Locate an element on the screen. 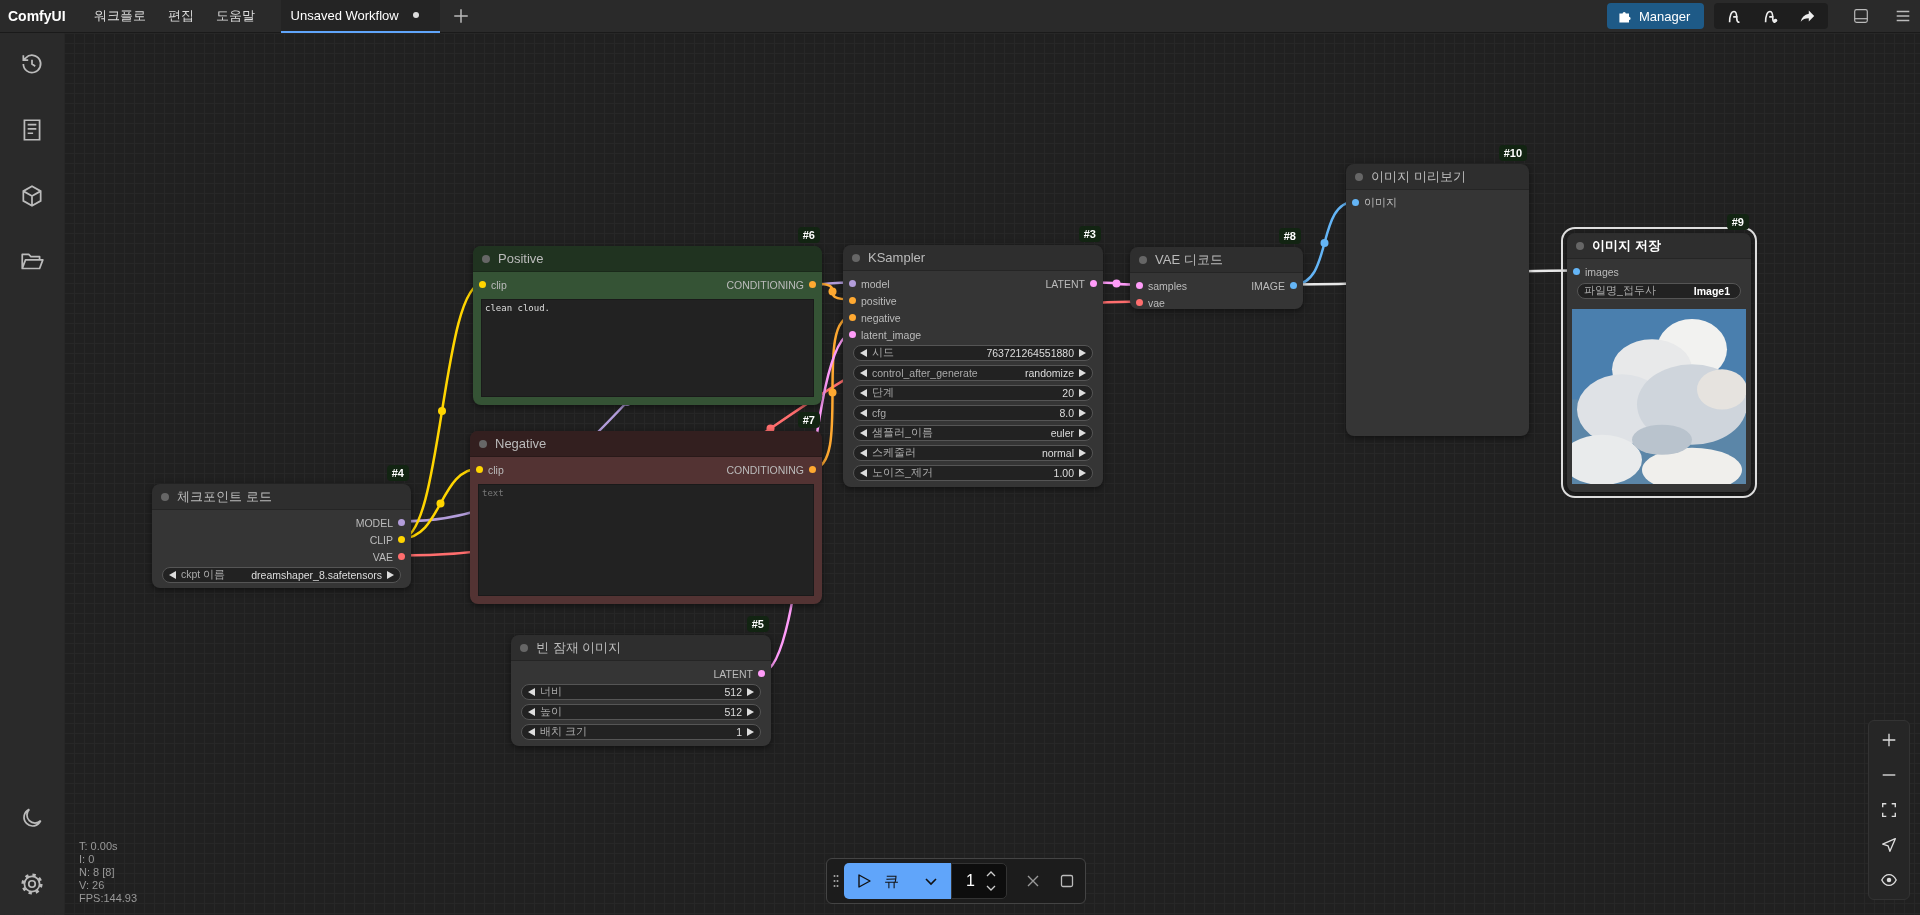 This screenshot has height=915, width=1920. close-icon is located at coordinates (1033, 881).